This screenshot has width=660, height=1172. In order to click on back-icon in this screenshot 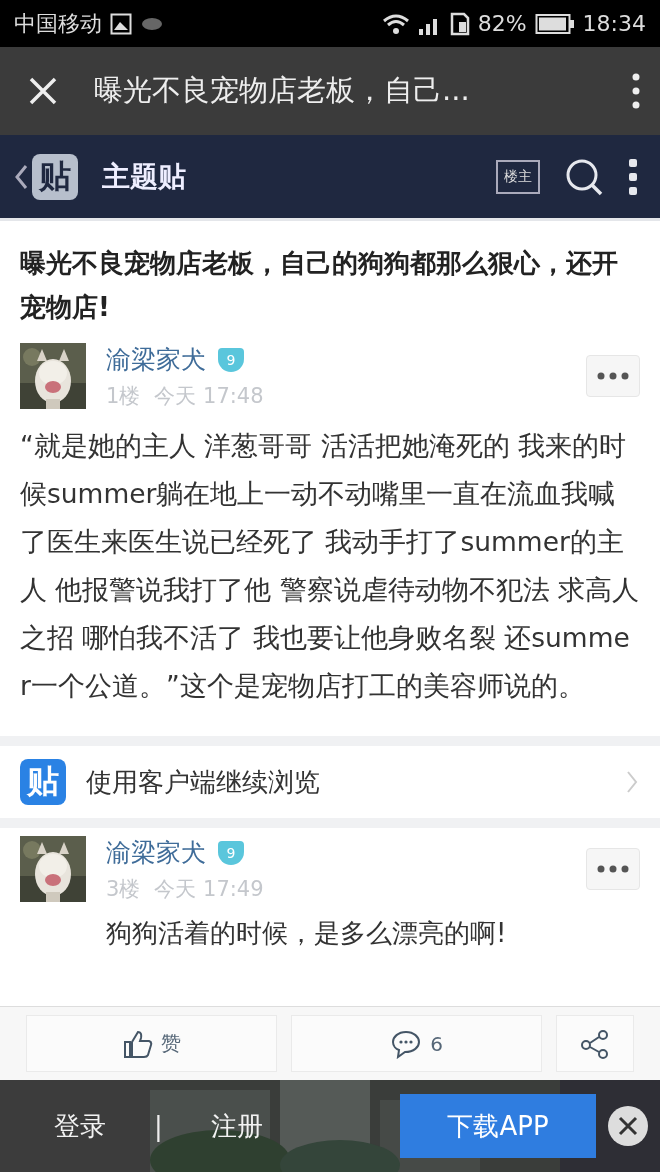, I will do `click(21, 176)`.